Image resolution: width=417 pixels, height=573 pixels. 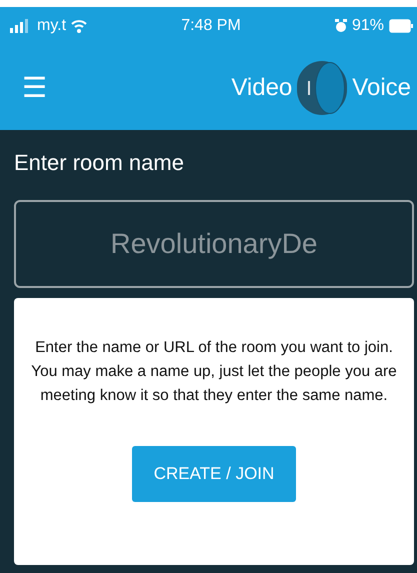 What do you see at coordinates (79, 26) in the screenshot?
I see `wifi-icon` at bounding box center [79, 26].